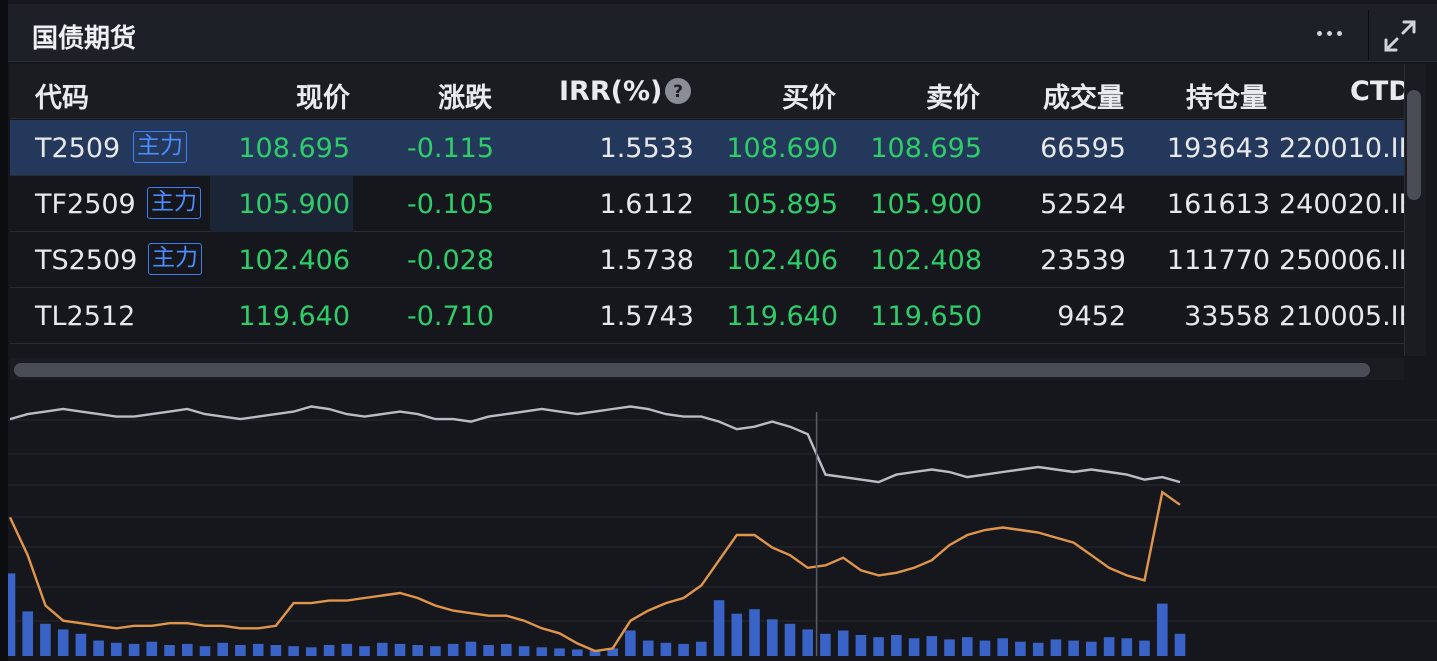 The width and height of the screenshot is (1437, 661). Describe the element at coordinates (1083, 95) in the screenshot. I see `col-header-volume: 成交量` at that location.